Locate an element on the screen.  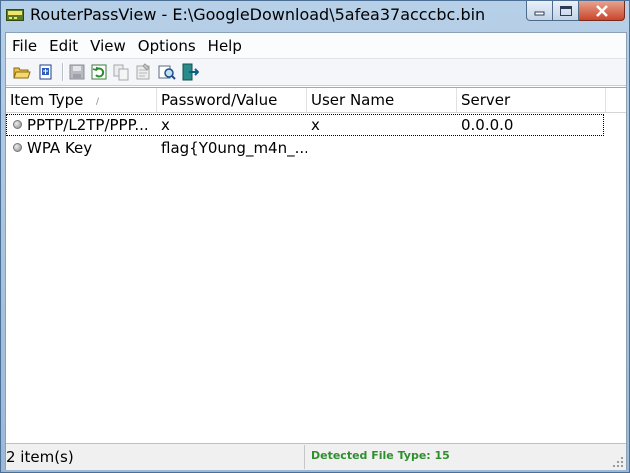
cell-server is located at coordinates (531, 148).